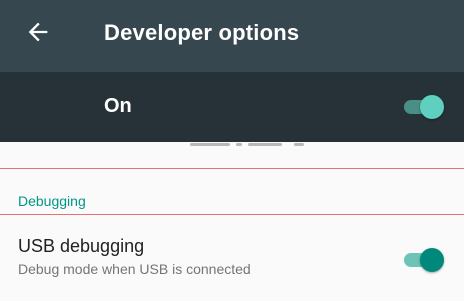  I want to click on usb-debugging-subtitle: Debug mode when USB is connected, so click(134, 269).